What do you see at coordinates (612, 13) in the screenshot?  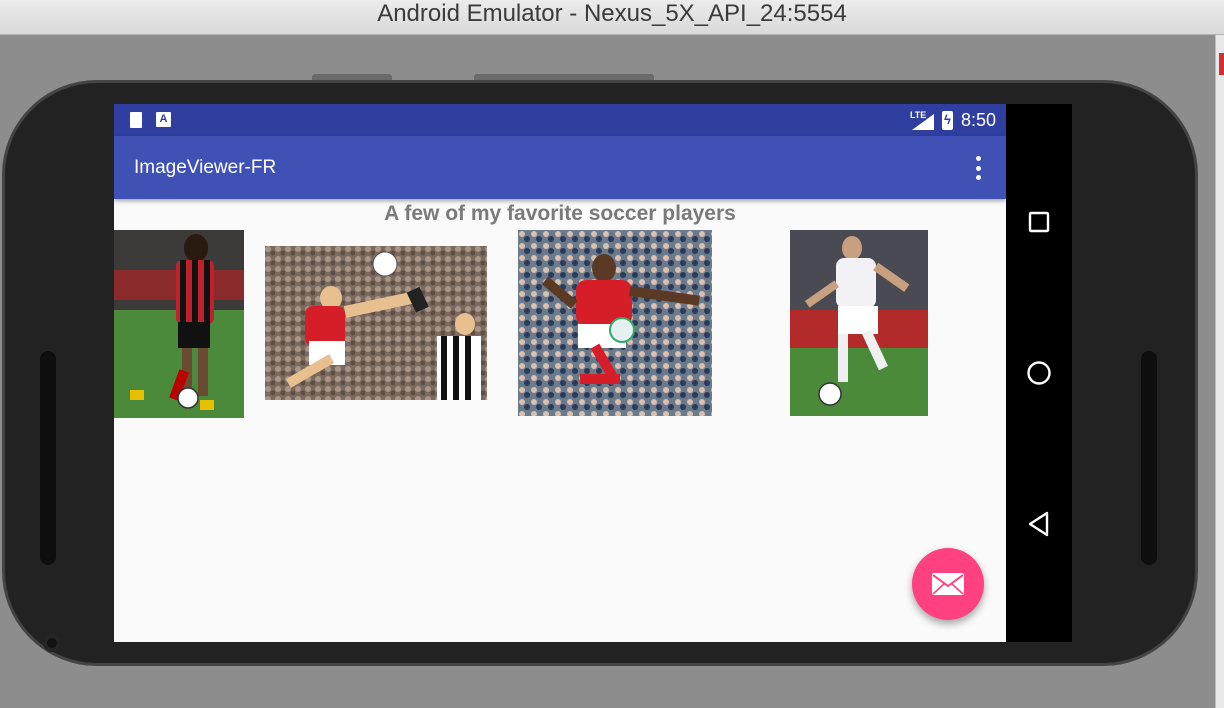 I see `window-title: Android Emulator - Nexus_5X_API_24:5554` at bounding box center [612, 13].